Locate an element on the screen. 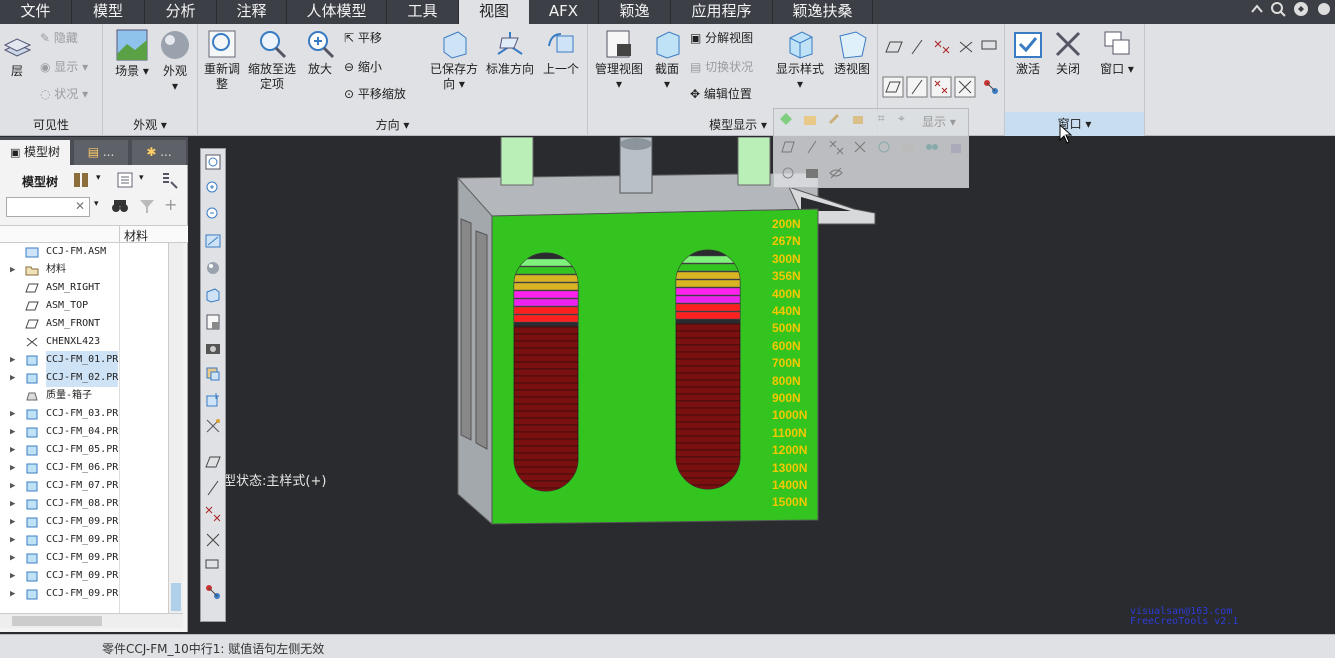 This screenshot has height=658, width=1335. column-header-material: 材料 is located at coordinates (136, 235).